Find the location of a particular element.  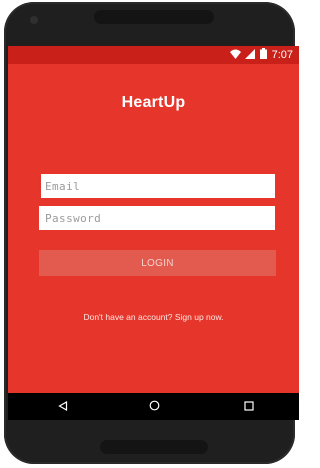

front-camera is located at coordinates (34, 20).